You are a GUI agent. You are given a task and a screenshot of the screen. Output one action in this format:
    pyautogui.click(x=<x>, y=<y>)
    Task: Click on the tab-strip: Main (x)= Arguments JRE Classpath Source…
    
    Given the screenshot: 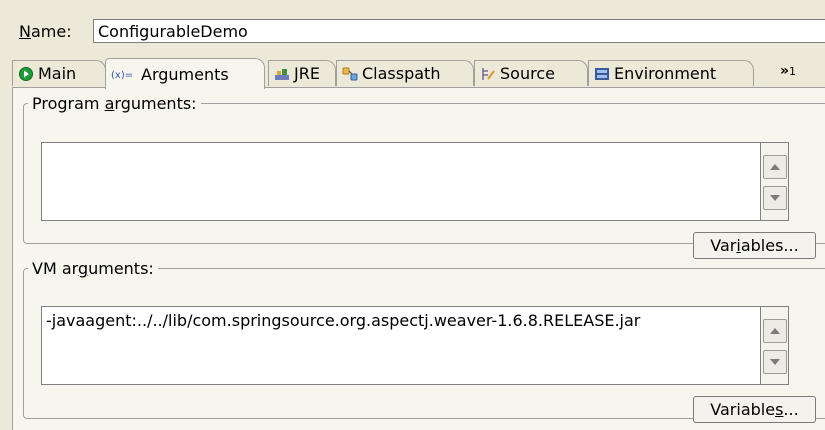 What is the action you would take?
    pyautogui.click(x=418, y=73)
    